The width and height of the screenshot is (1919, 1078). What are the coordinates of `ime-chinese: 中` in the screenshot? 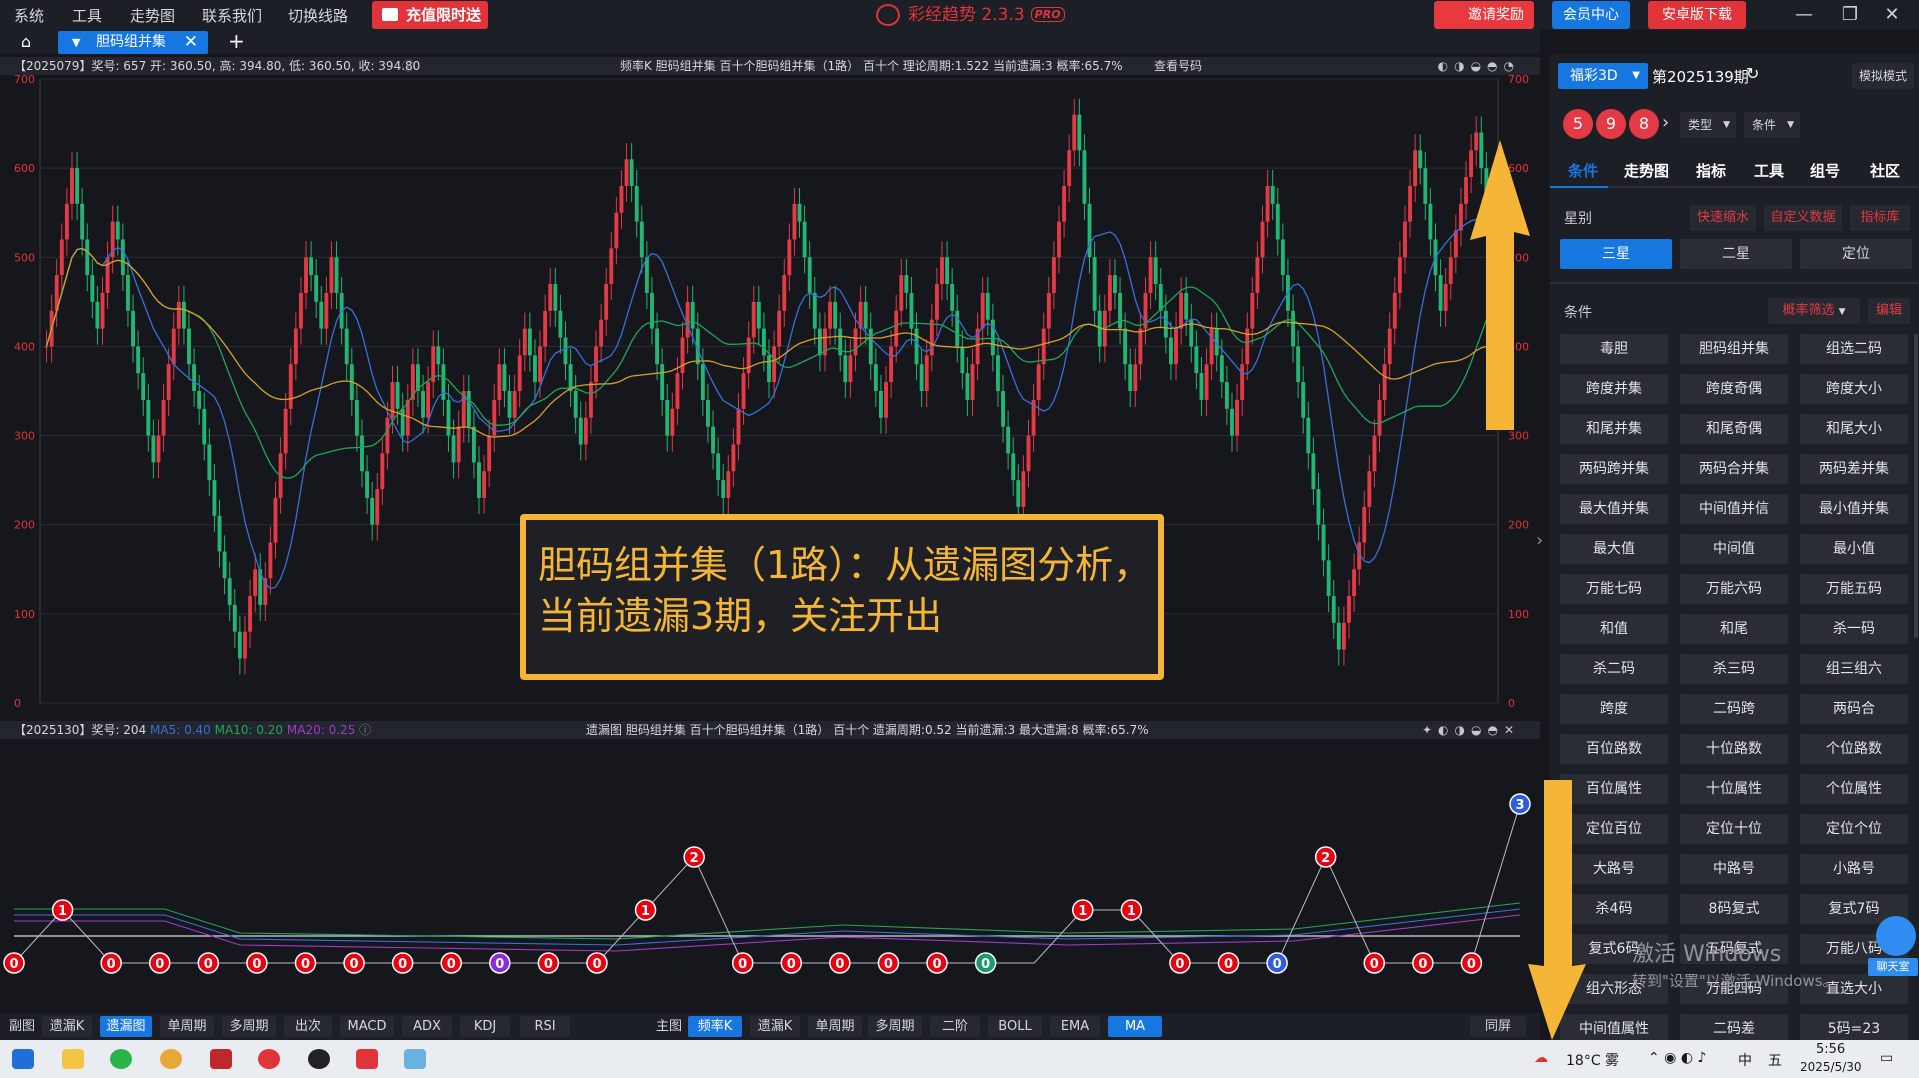 It's located at (1745, 1060).